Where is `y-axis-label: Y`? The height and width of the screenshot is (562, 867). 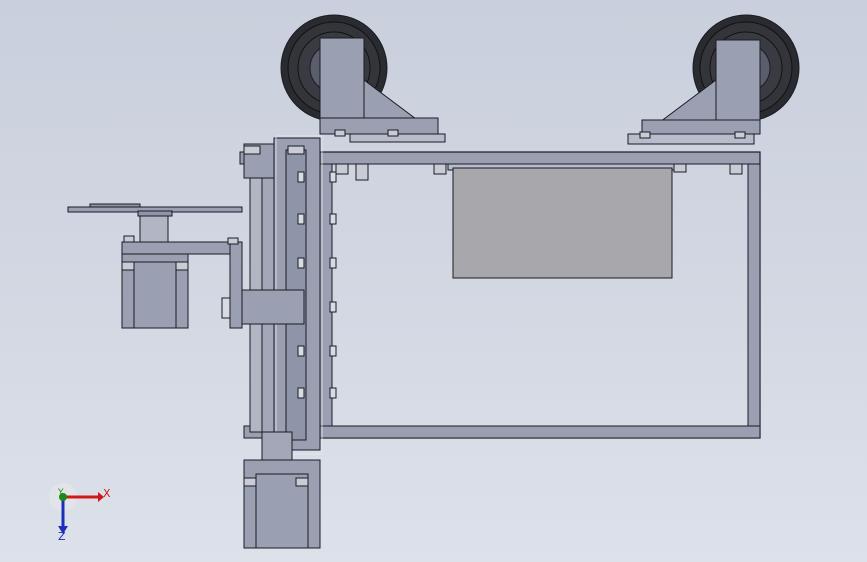
y-axis-label: Y is located at coordinates (61, 493).